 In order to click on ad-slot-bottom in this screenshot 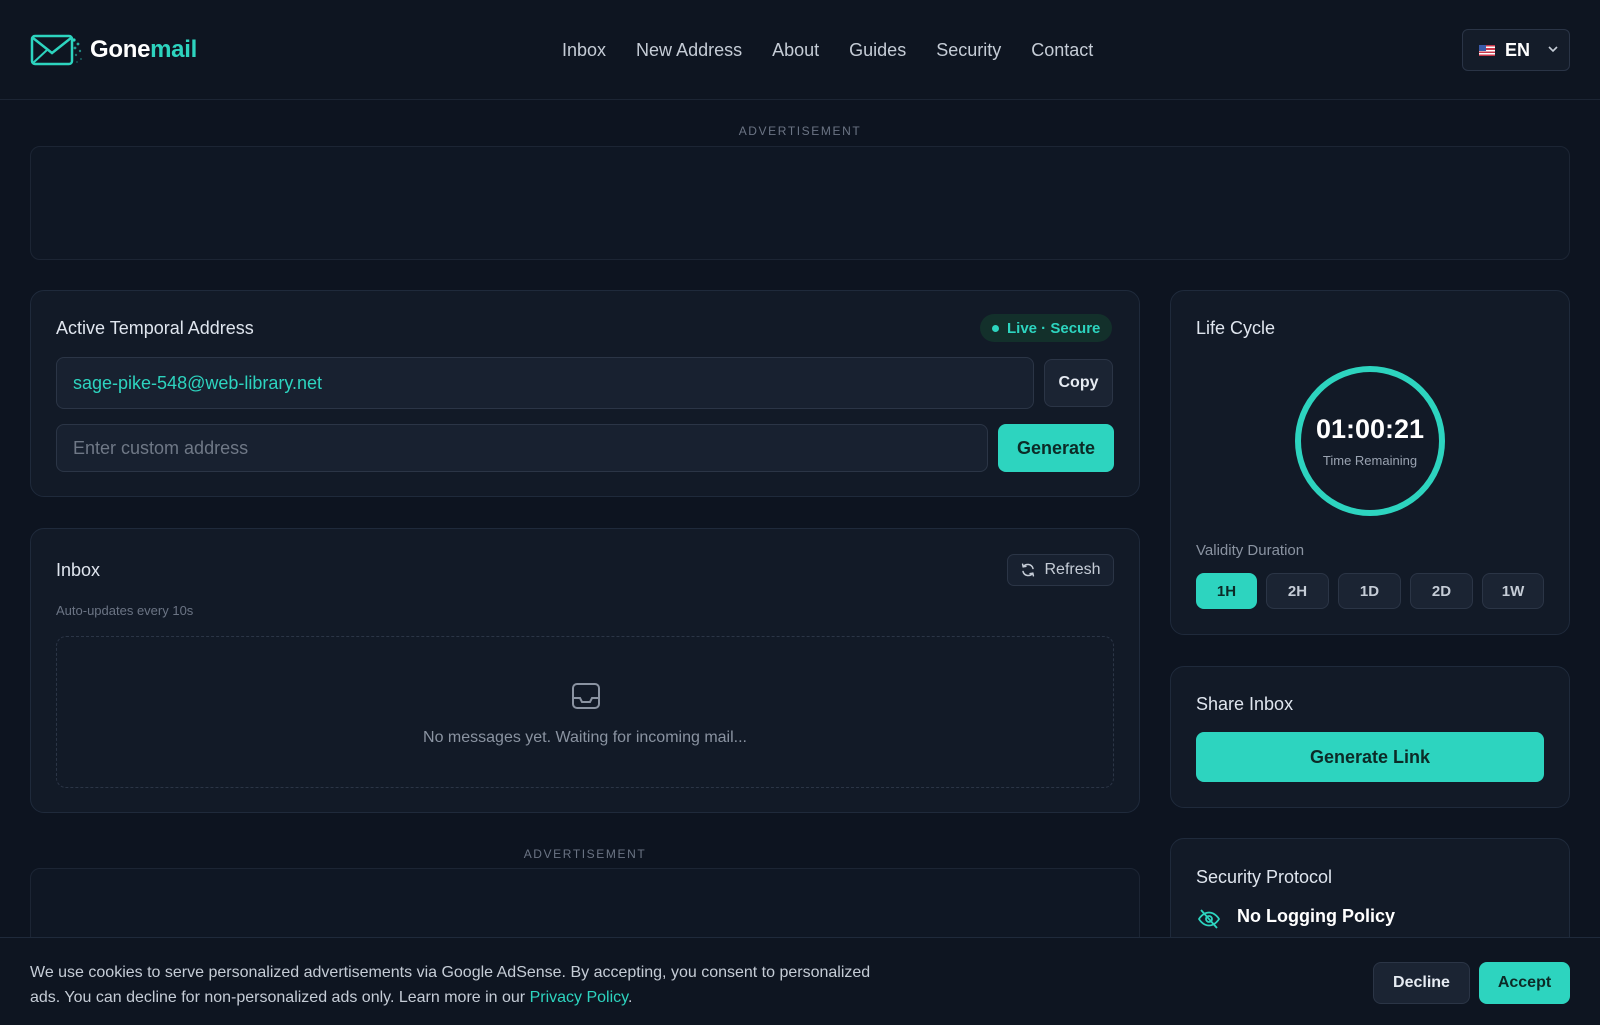, I will do `click(585, 908)`.